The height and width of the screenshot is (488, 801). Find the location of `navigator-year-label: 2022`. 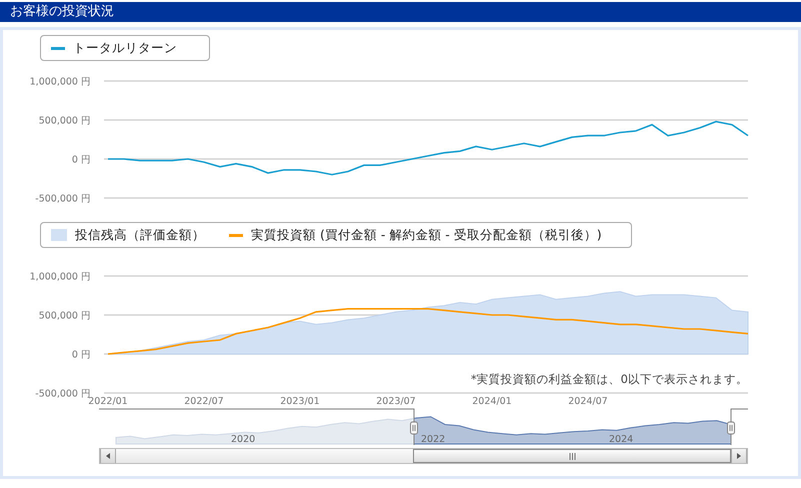

navigator-year-label: 2022 is located at coordinates (433, 439).